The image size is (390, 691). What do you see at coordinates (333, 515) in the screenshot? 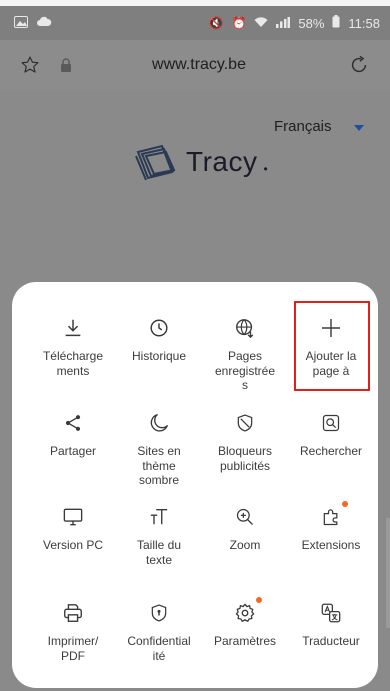
I see `puzzle-icon` at bounding box center [333, 515].